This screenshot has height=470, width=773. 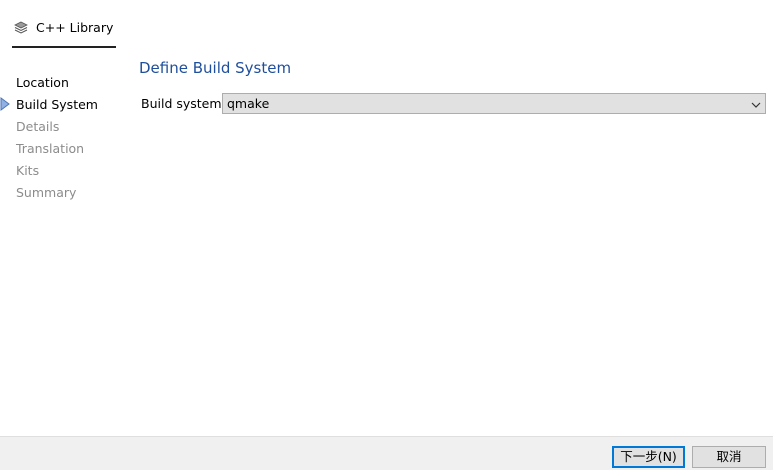 I want to click on cancel-button: 取消, so click(x=729, y=457).